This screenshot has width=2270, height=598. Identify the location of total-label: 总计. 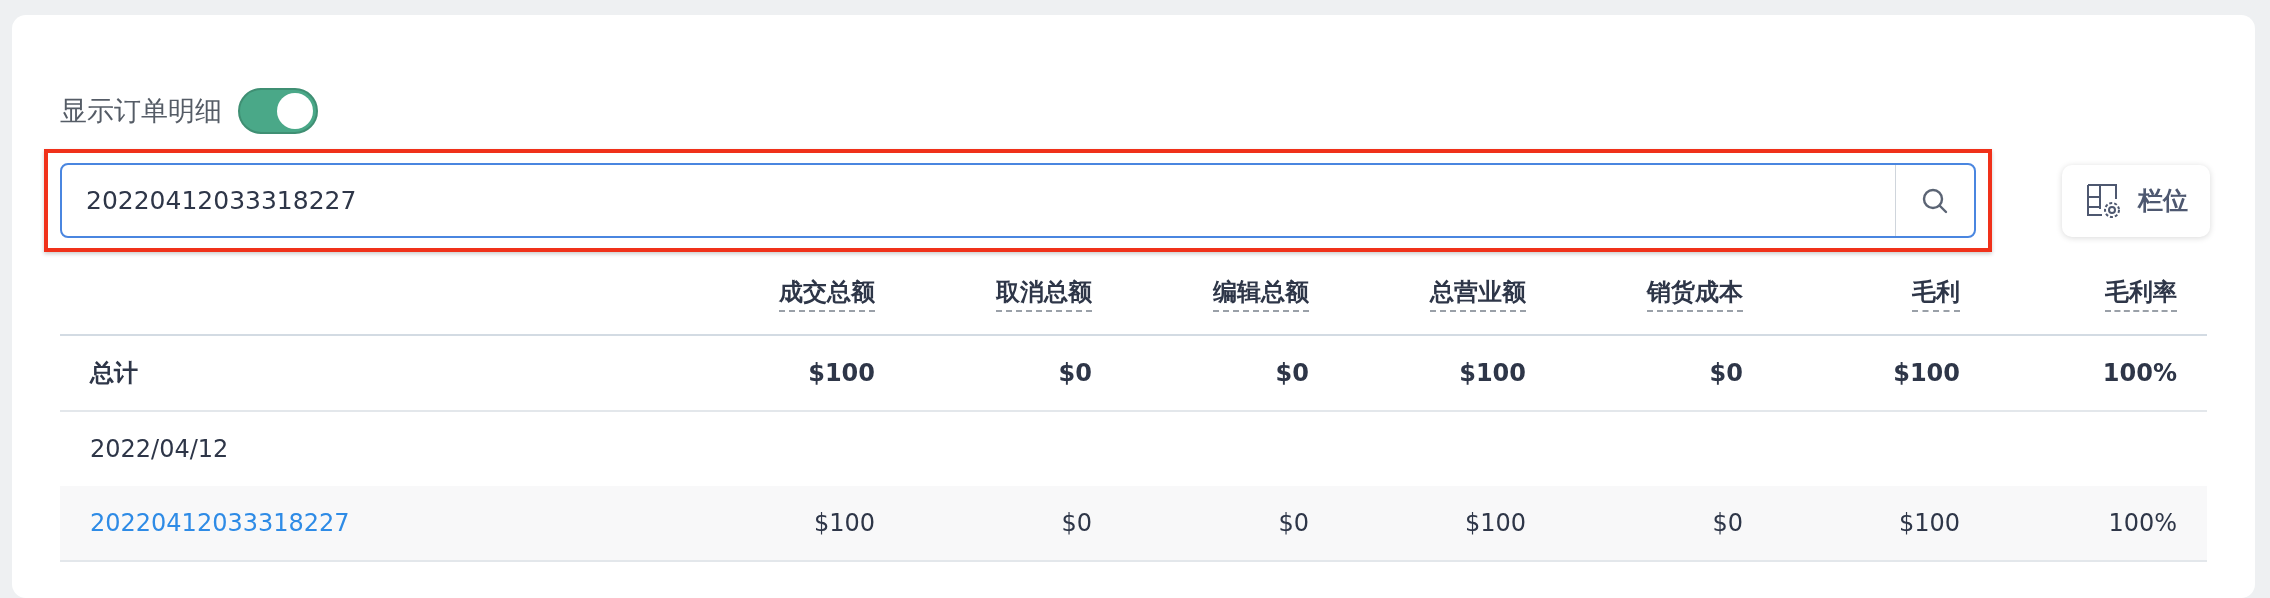
(113, 373).